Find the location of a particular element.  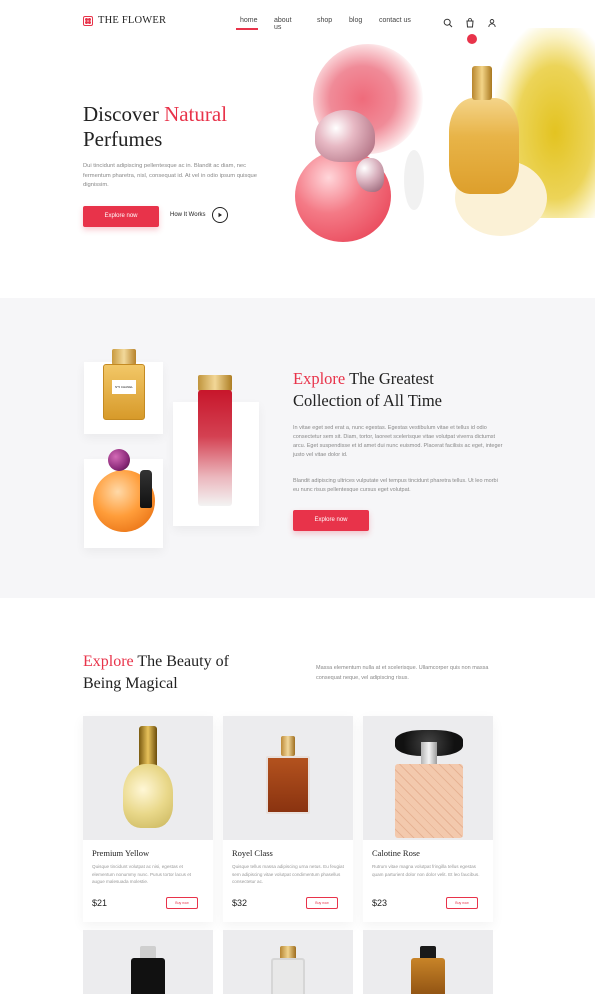

magical-title-rest: The Beauty of is located at coordinates (183, 661).